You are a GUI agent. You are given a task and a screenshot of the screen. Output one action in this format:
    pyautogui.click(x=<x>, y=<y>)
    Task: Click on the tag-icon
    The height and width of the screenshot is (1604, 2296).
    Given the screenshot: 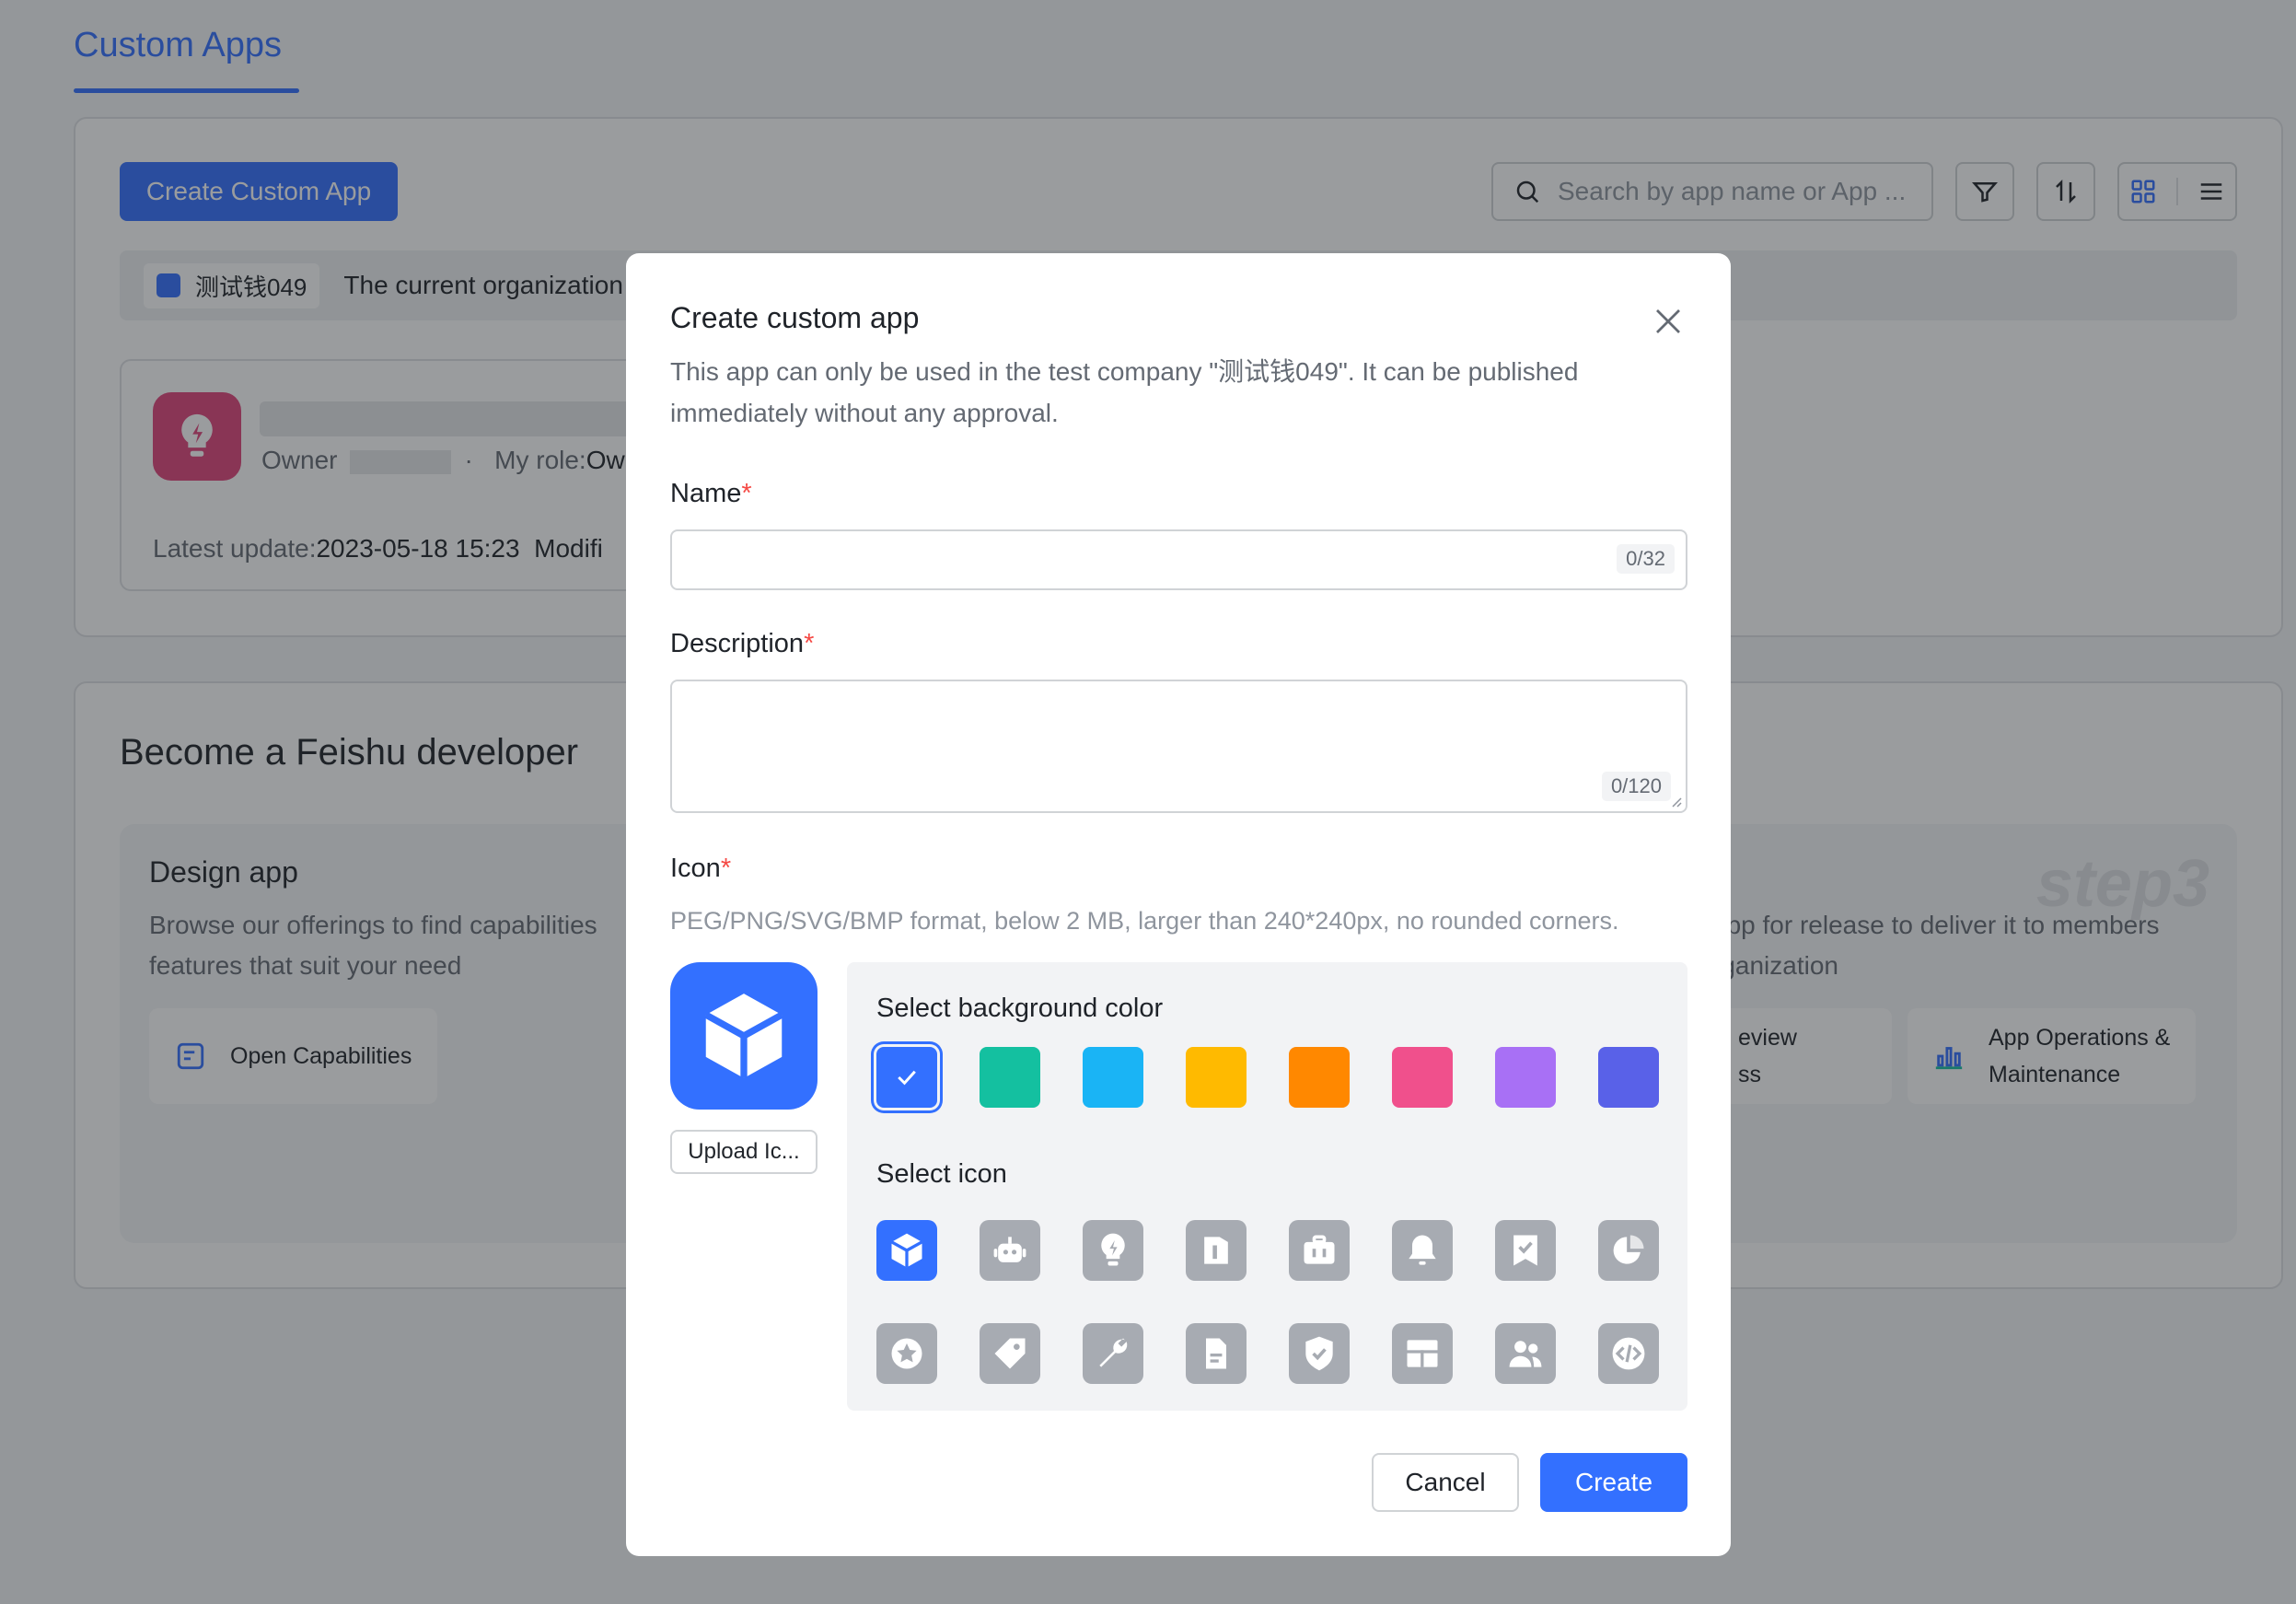 What is the action you would take?
    pyautogui.click(x=1010, y=1353)
    